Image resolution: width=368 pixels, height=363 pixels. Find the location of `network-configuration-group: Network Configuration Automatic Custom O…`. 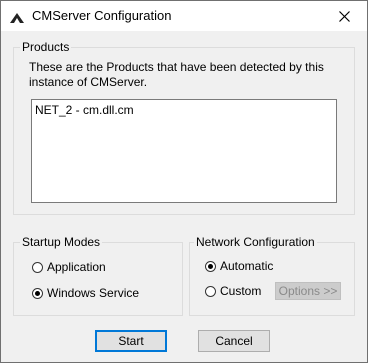

network-configuration-group: Network Configuration Automatic Custom O… is located at coordinates (272, 275).